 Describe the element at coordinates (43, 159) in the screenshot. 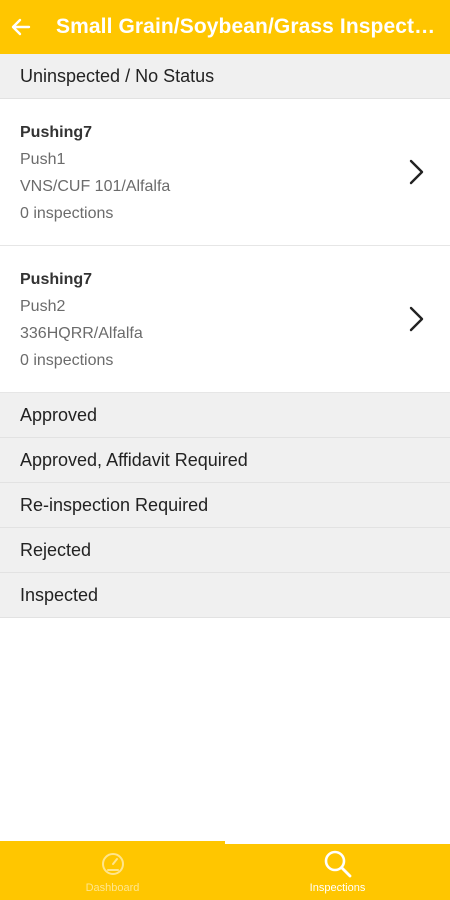

I see `field-name: Push1` at that location.